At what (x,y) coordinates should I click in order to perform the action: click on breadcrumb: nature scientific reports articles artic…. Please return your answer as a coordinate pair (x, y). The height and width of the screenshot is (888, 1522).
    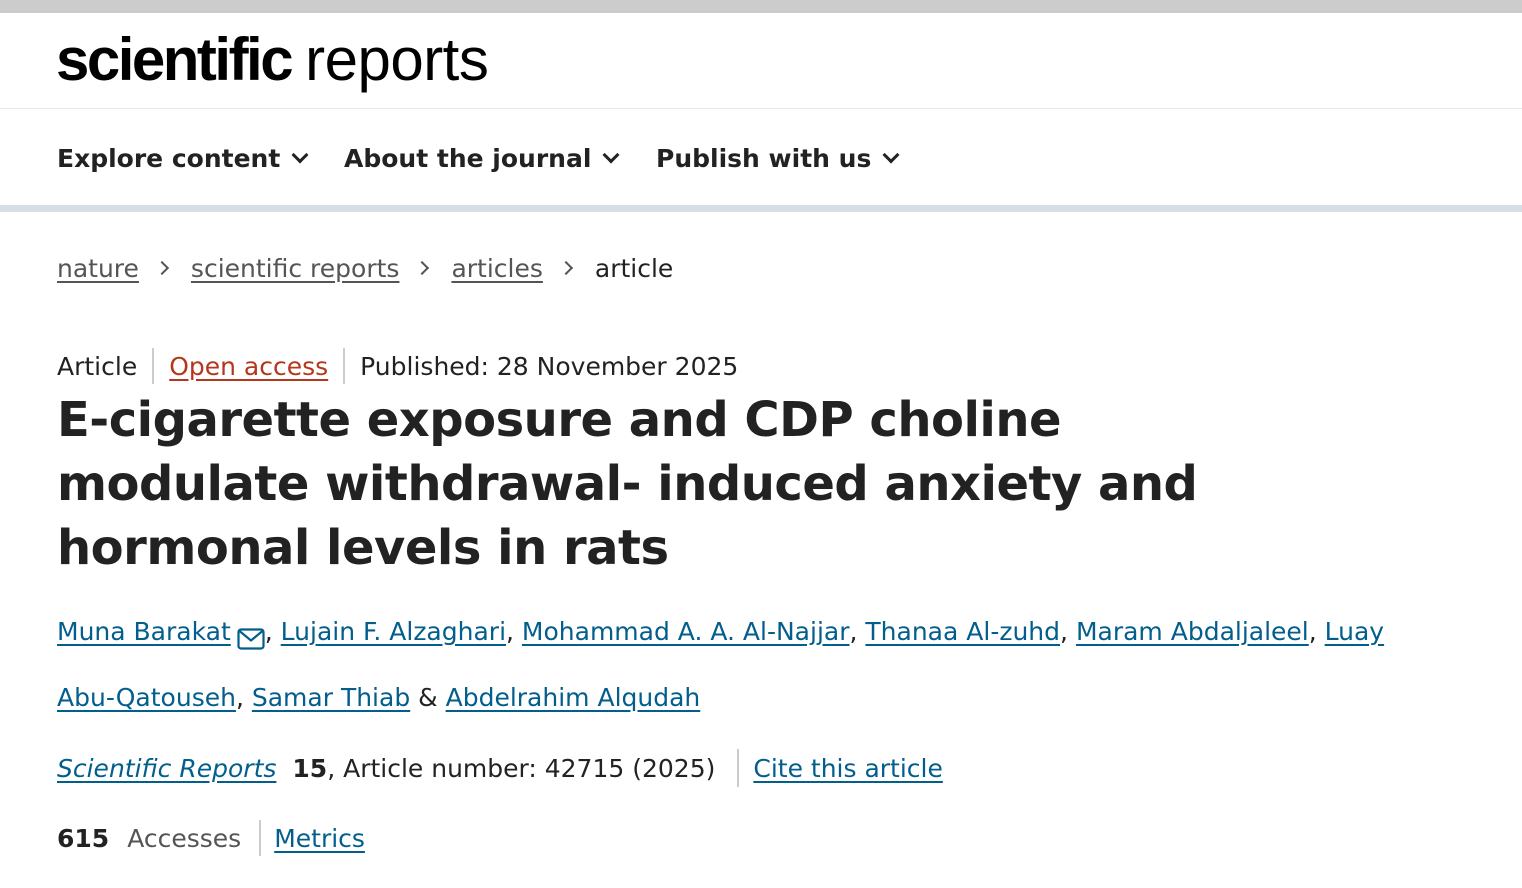
    Looking at the image, I should click on (365, 268).